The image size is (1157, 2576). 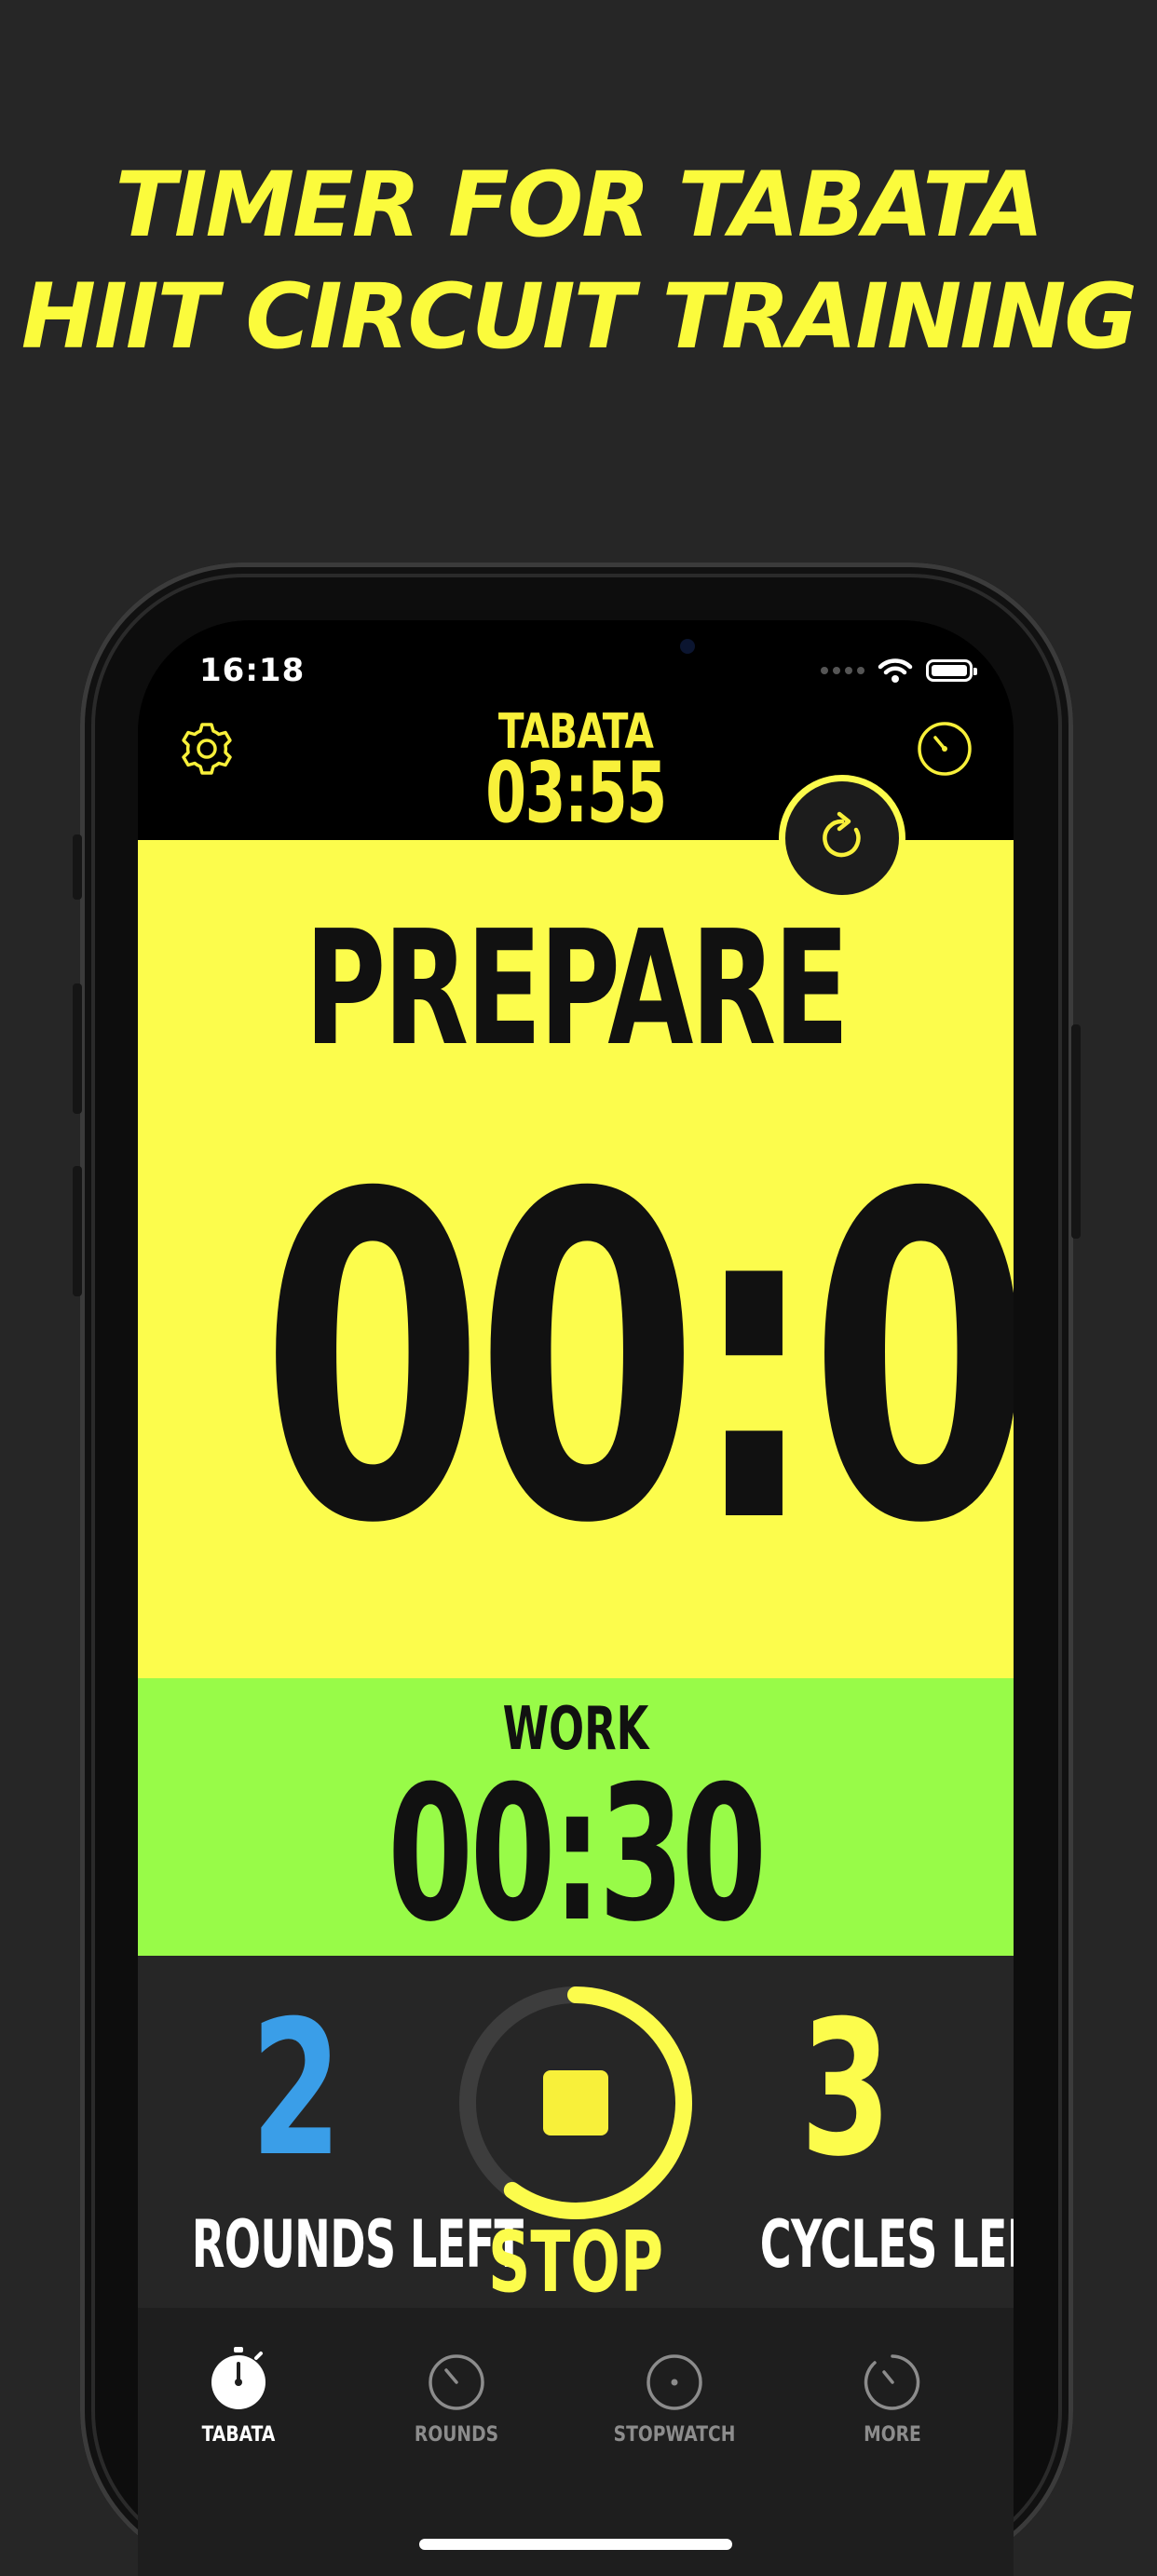 What do you see at coordinates (576, 656) in the screenshot?
I see `notch` at bounding box center [576, 656].